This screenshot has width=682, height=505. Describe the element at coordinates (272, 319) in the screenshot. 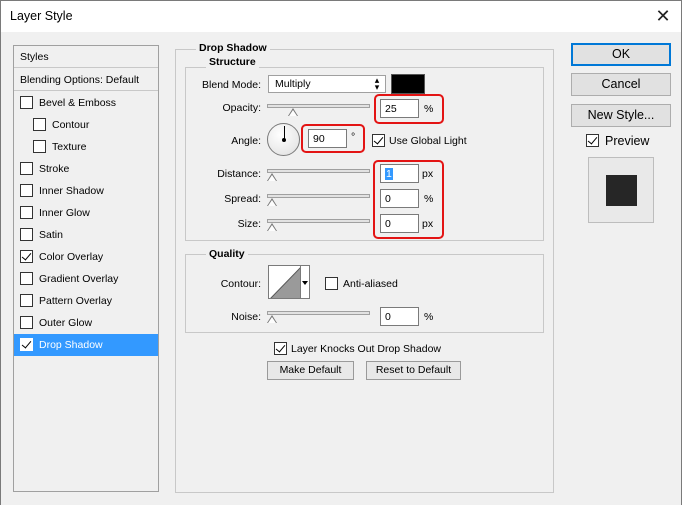

I see `noise-slider-thumb` at that location.